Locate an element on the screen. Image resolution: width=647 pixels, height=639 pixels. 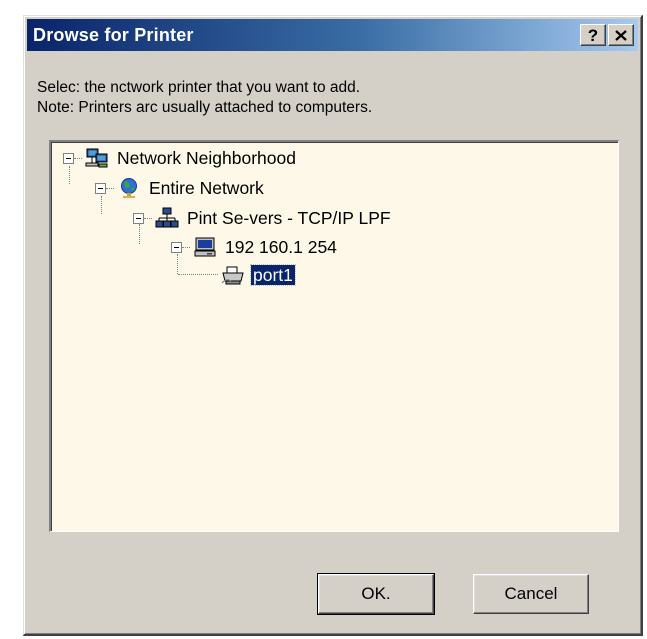
tree-item-label: Entire Network is located at coordinates (206, 188).